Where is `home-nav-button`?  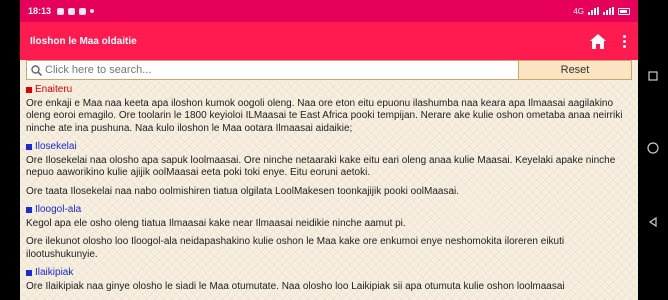 home-nav-button is located at coordinates (653, 150).